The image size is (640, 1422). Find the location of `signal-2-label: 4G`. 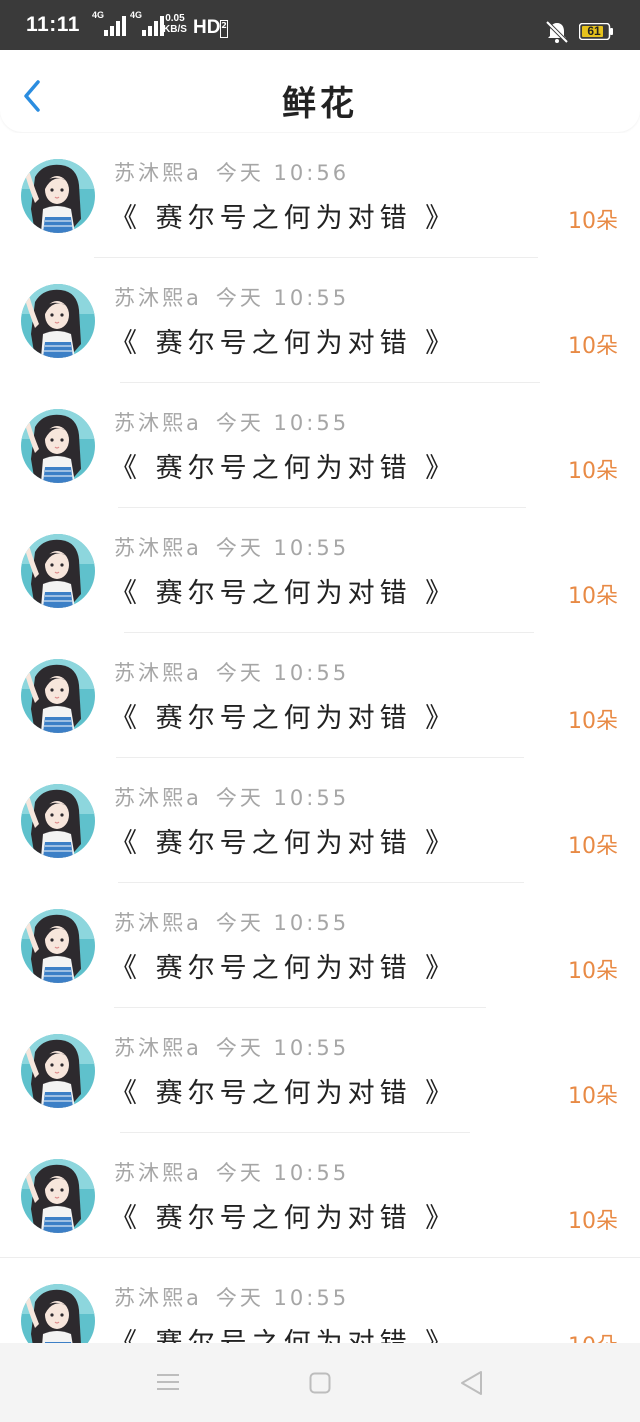

signal-2-label: 4G is located at coordinates (136, 15).